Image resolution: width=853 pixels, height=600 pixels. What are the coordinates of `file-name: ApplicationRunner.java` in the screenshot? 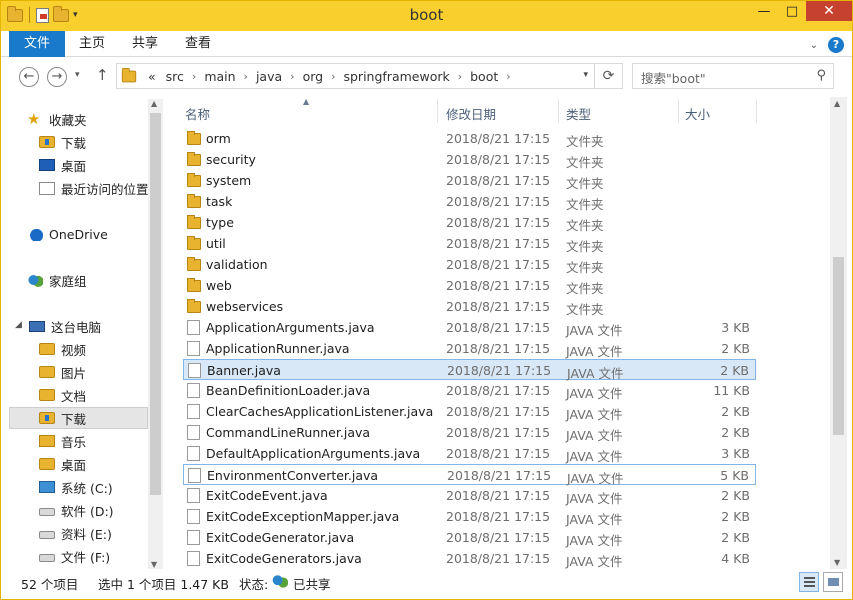 It's located at (278, 348).